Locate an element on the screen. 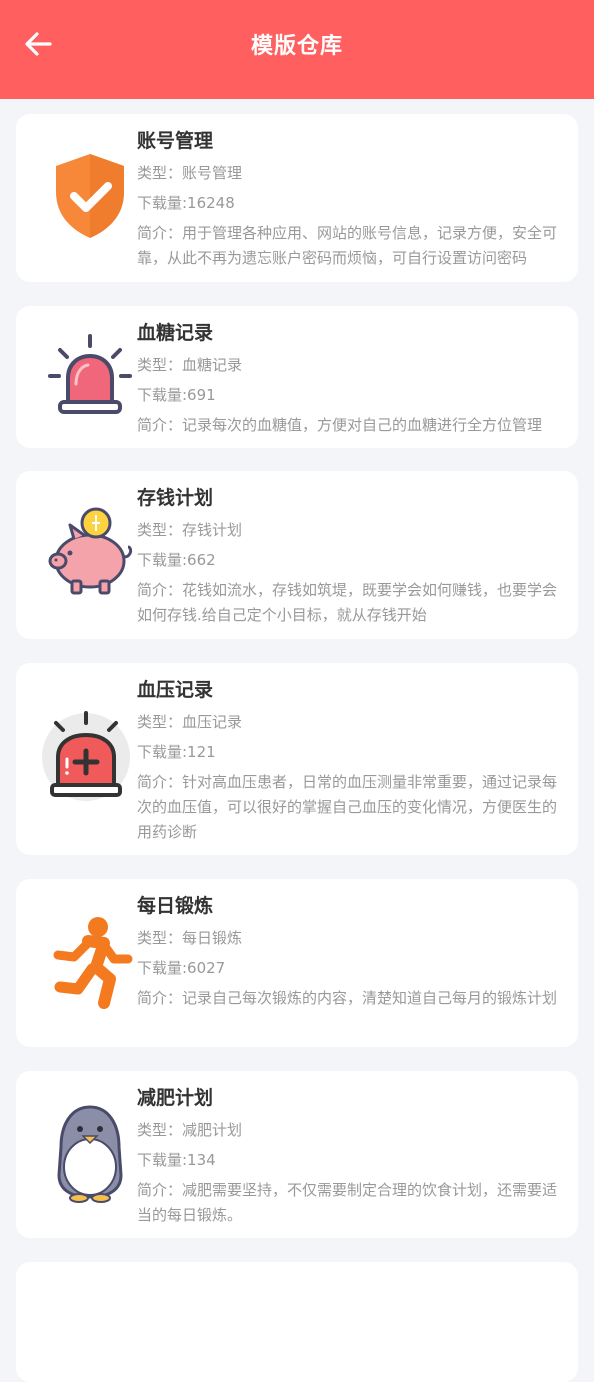  template-type: 类型：血压记录 is located at coordinates (190, 722).